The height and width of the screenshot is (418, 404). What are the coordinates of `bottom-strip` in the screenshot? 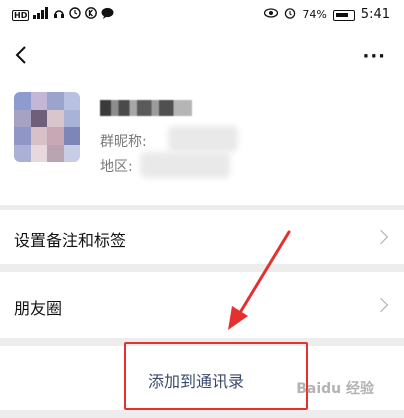 It's located at (202, 414).